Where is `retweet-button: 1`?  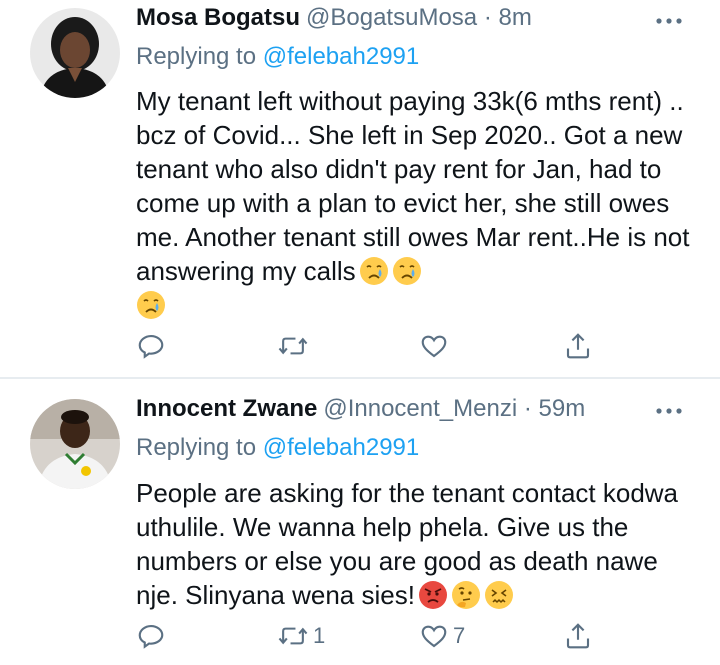 retweet-button: 1 is located at coordinates (301, 636).